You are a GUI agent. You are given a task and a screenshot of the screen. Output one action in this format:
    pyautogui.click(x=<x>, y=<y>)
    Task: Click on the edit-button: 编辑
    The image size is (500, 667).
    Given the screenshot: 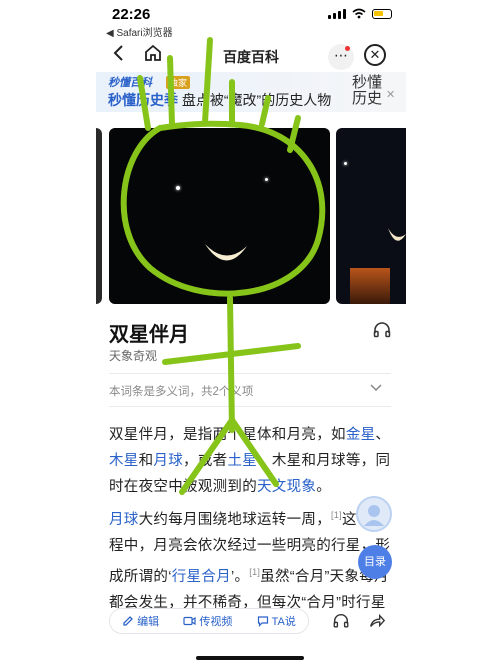 What is the action you would take?
    pyautogui.click(x=140, y=621)
    